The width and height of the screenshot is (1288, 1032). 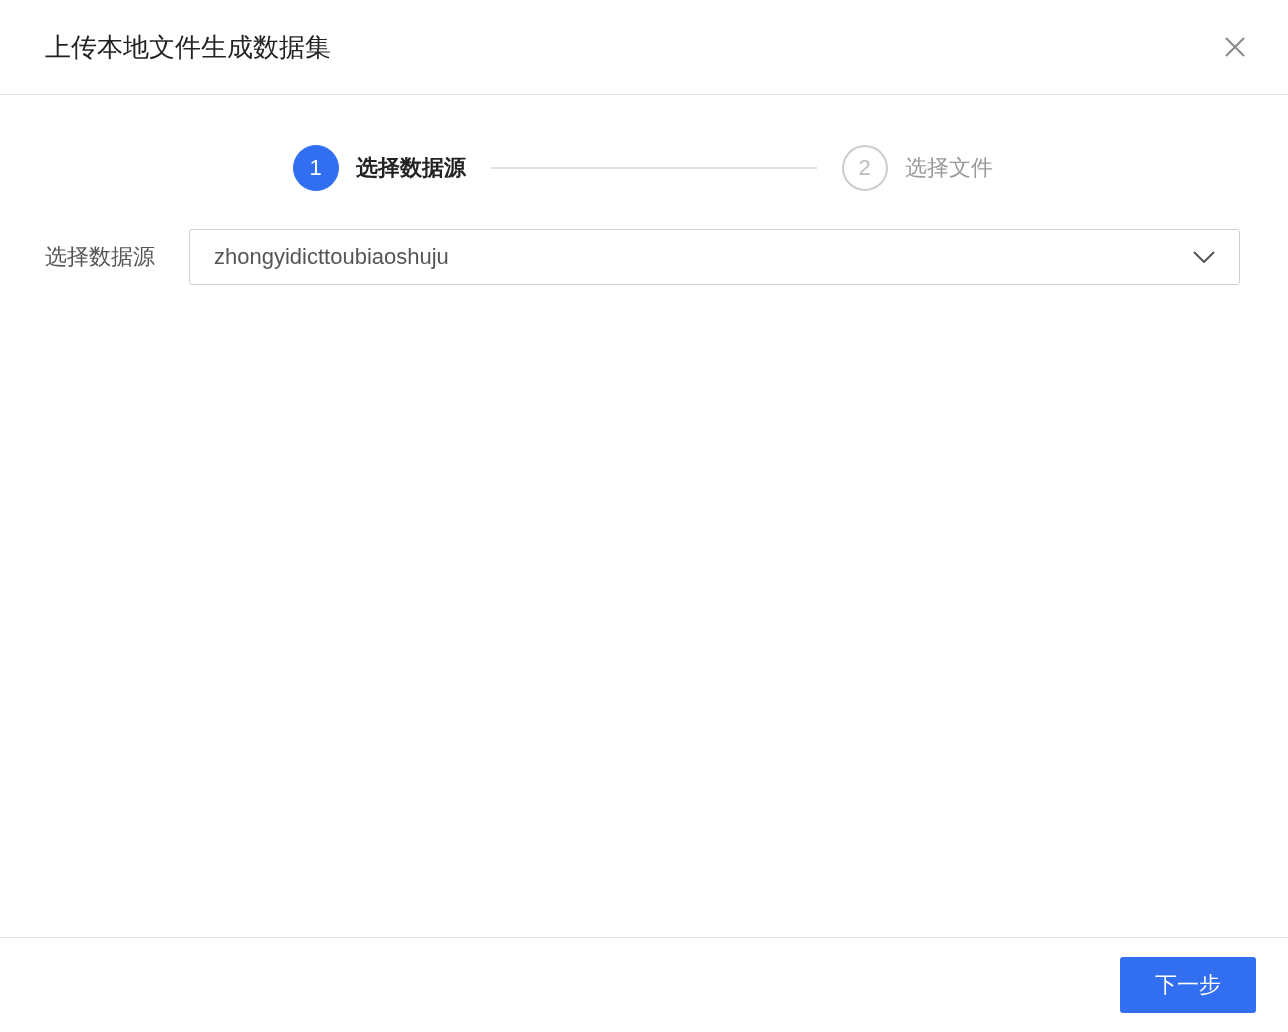 What do you see at coordinates (188, 47) in the screenshot?
I see `dialog-title: 上传本地文件生成数据集` at bounding box center [188, 47].